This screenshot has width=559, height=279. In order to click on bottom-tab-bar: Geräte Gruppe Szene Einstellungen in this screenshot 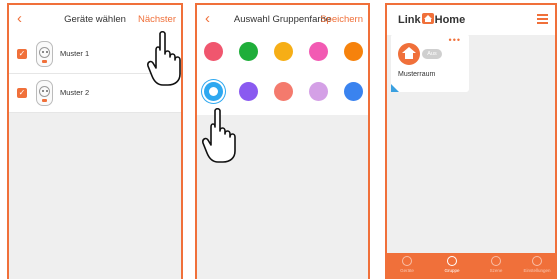, I will do `click(471, 266)`.